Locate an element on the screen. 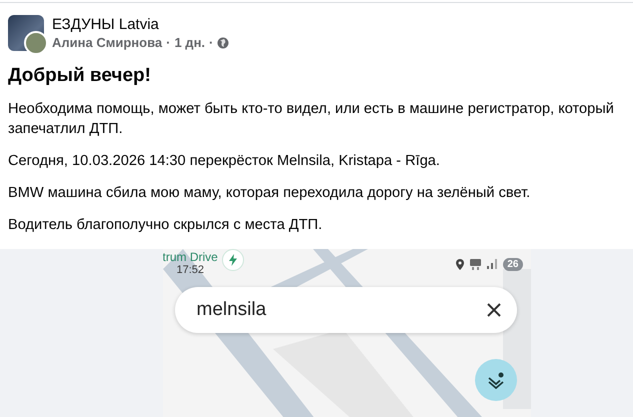  post-time: 1 дн. is located at coordinates (190, 42).